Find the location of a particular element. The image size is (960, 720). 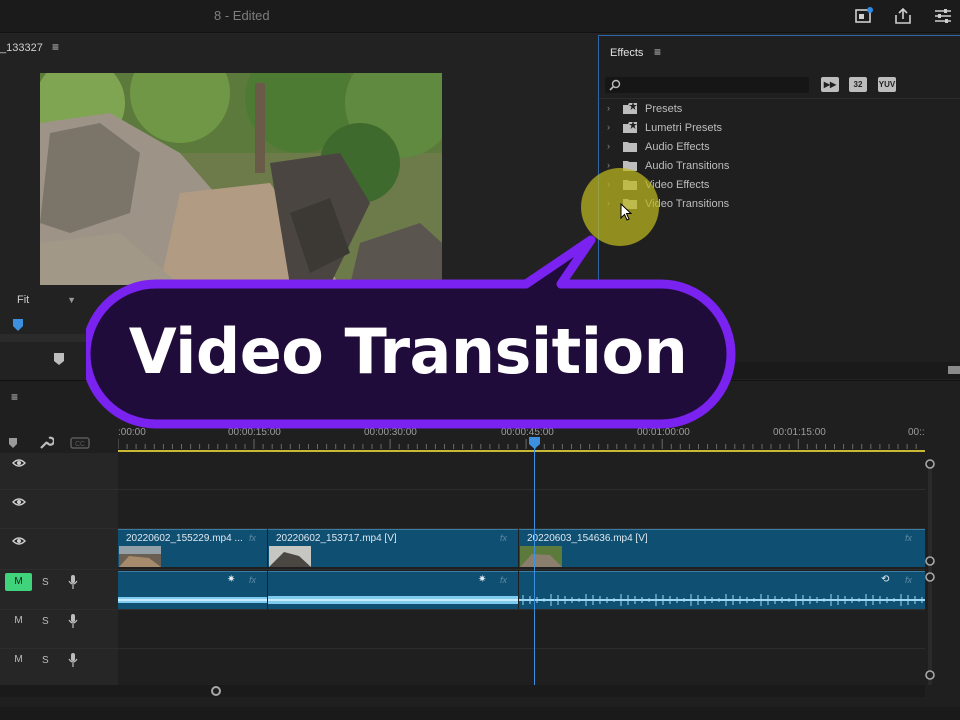

menu-icon is located at coordinates (943, 16).